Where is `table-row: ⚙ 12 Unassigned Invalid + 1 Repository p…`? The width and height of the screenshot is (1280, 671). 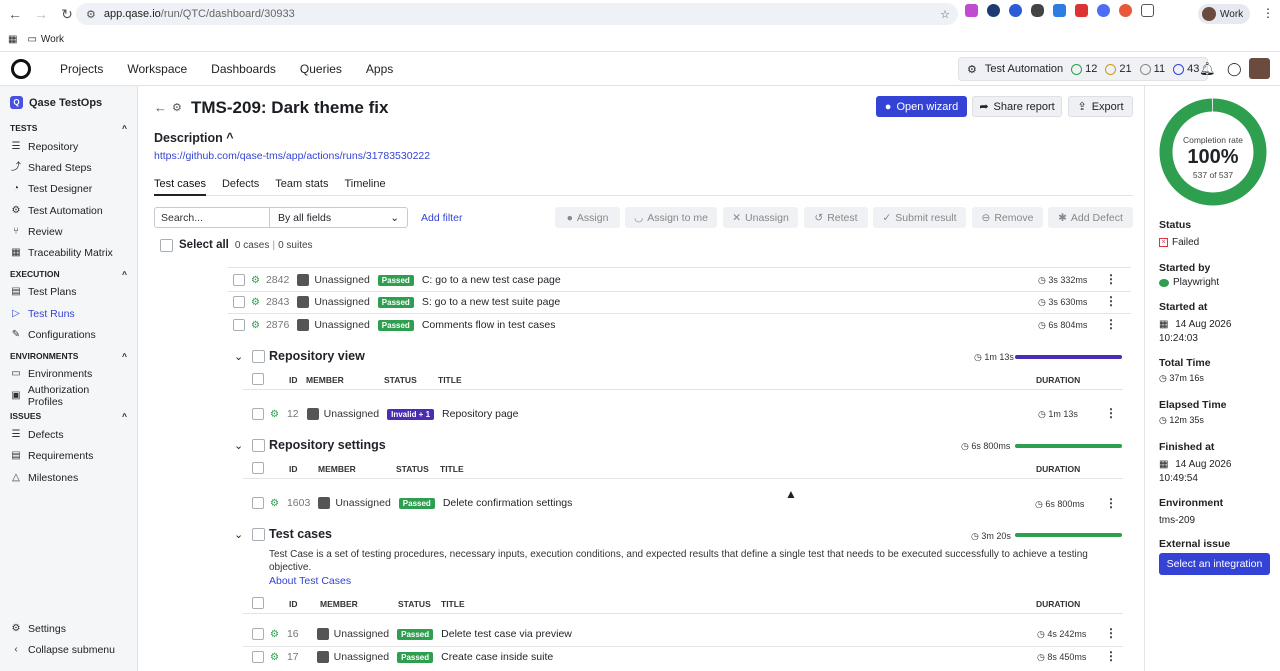 table-row: ⚙ 12 Unassigned Invalid + 1 Repository p… is located at coordinates (385, 414).